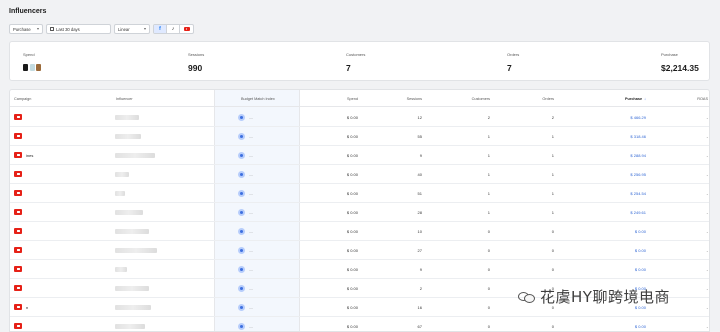 The width and height of the screenshot is (720, 332). I want to click on sessions-cell: 10, so click(419, 231).